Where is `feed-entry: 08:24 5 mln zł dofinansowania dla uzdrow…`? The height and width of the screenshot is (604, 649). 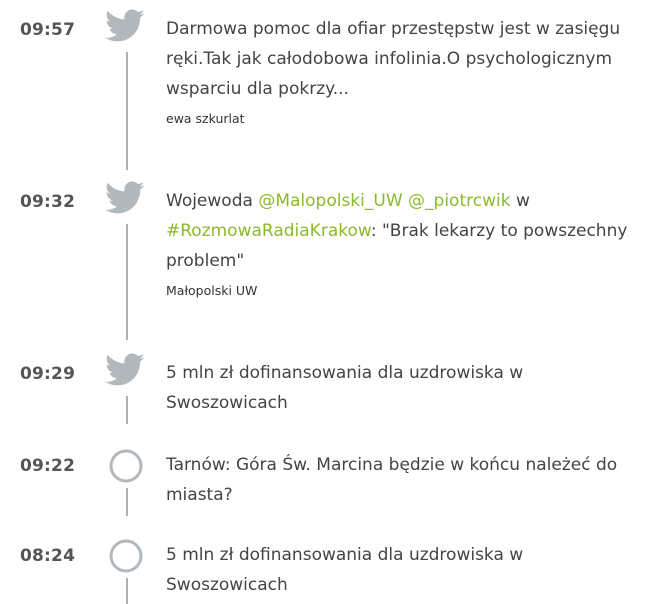 feed-entry: 08:24 5 mln zł dofinansowania dla uzdrow… is located at coordinates (324, 571).